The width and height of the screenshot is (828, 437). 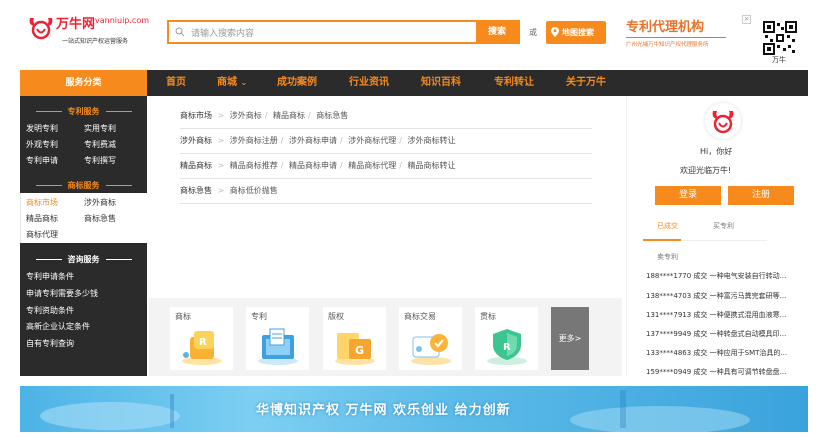 What do you see at coordinates (42, 234) in the screenshot?
I see `sidebar-item-tm-agent: 商标代理` at bounding box center [42, 234].